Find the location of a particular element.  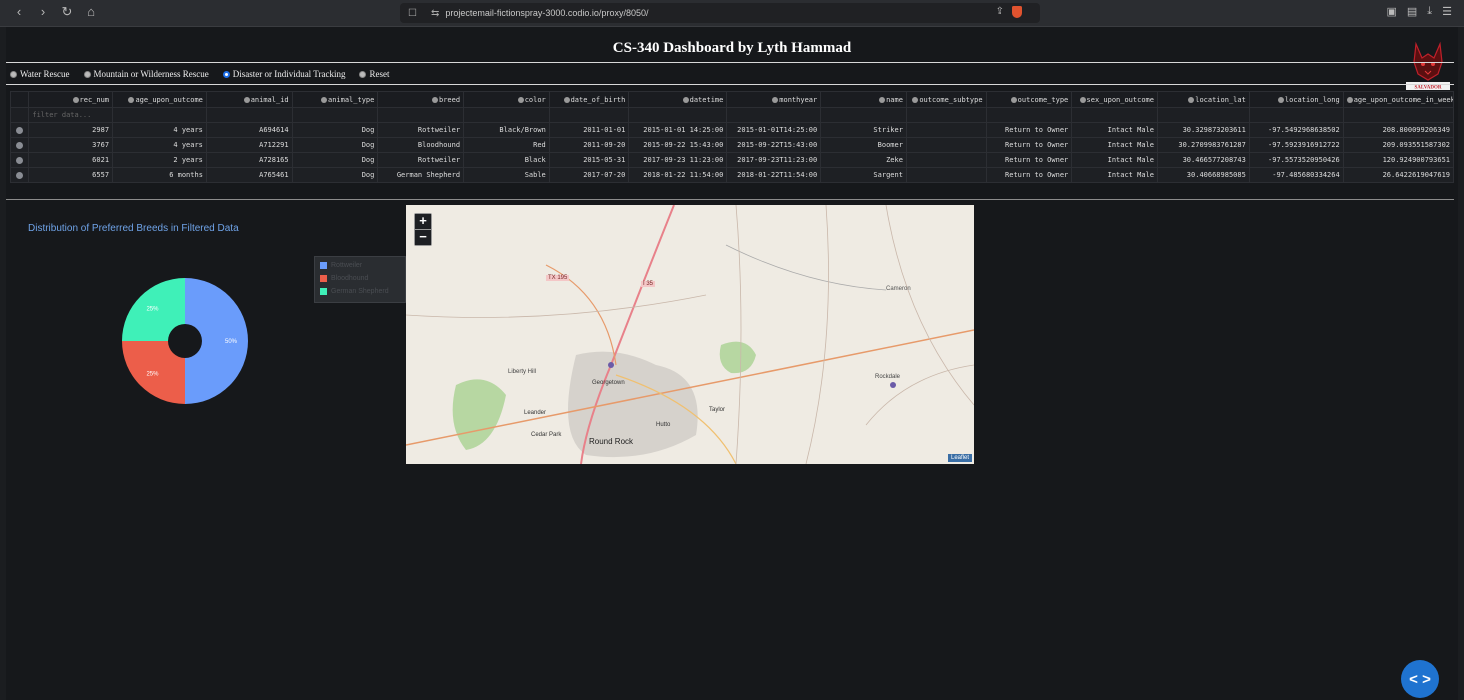

table-cell: Bloodhound is located at coordinates (421, 145).